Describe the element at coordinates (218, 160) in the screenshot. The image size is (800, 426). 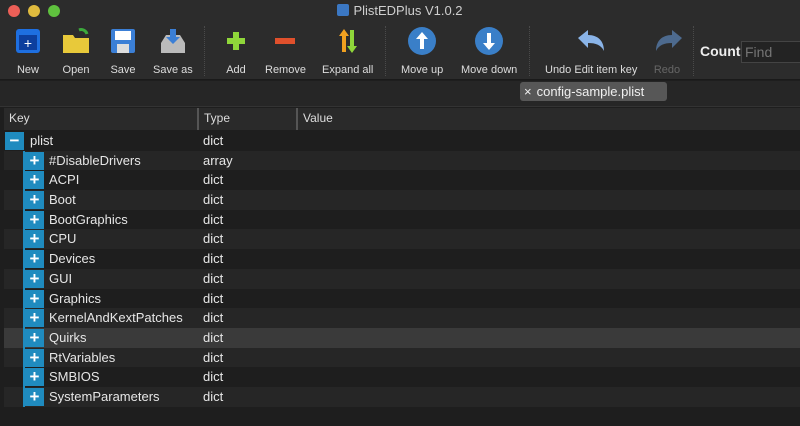
I see `row-type: array` at that location.